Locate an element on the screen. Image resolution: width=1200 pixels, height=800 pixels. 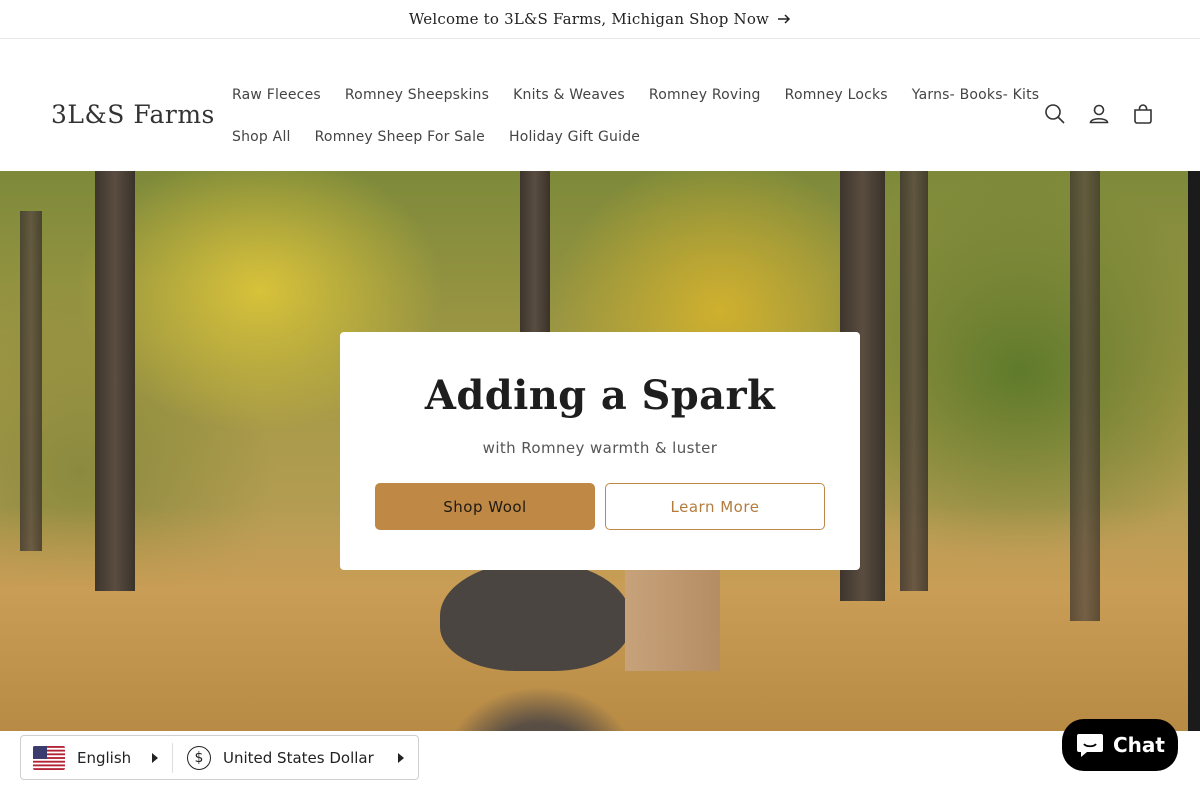
nav-item-knits-weaves: Knits & Weaves is located at coordinates (569, 95).